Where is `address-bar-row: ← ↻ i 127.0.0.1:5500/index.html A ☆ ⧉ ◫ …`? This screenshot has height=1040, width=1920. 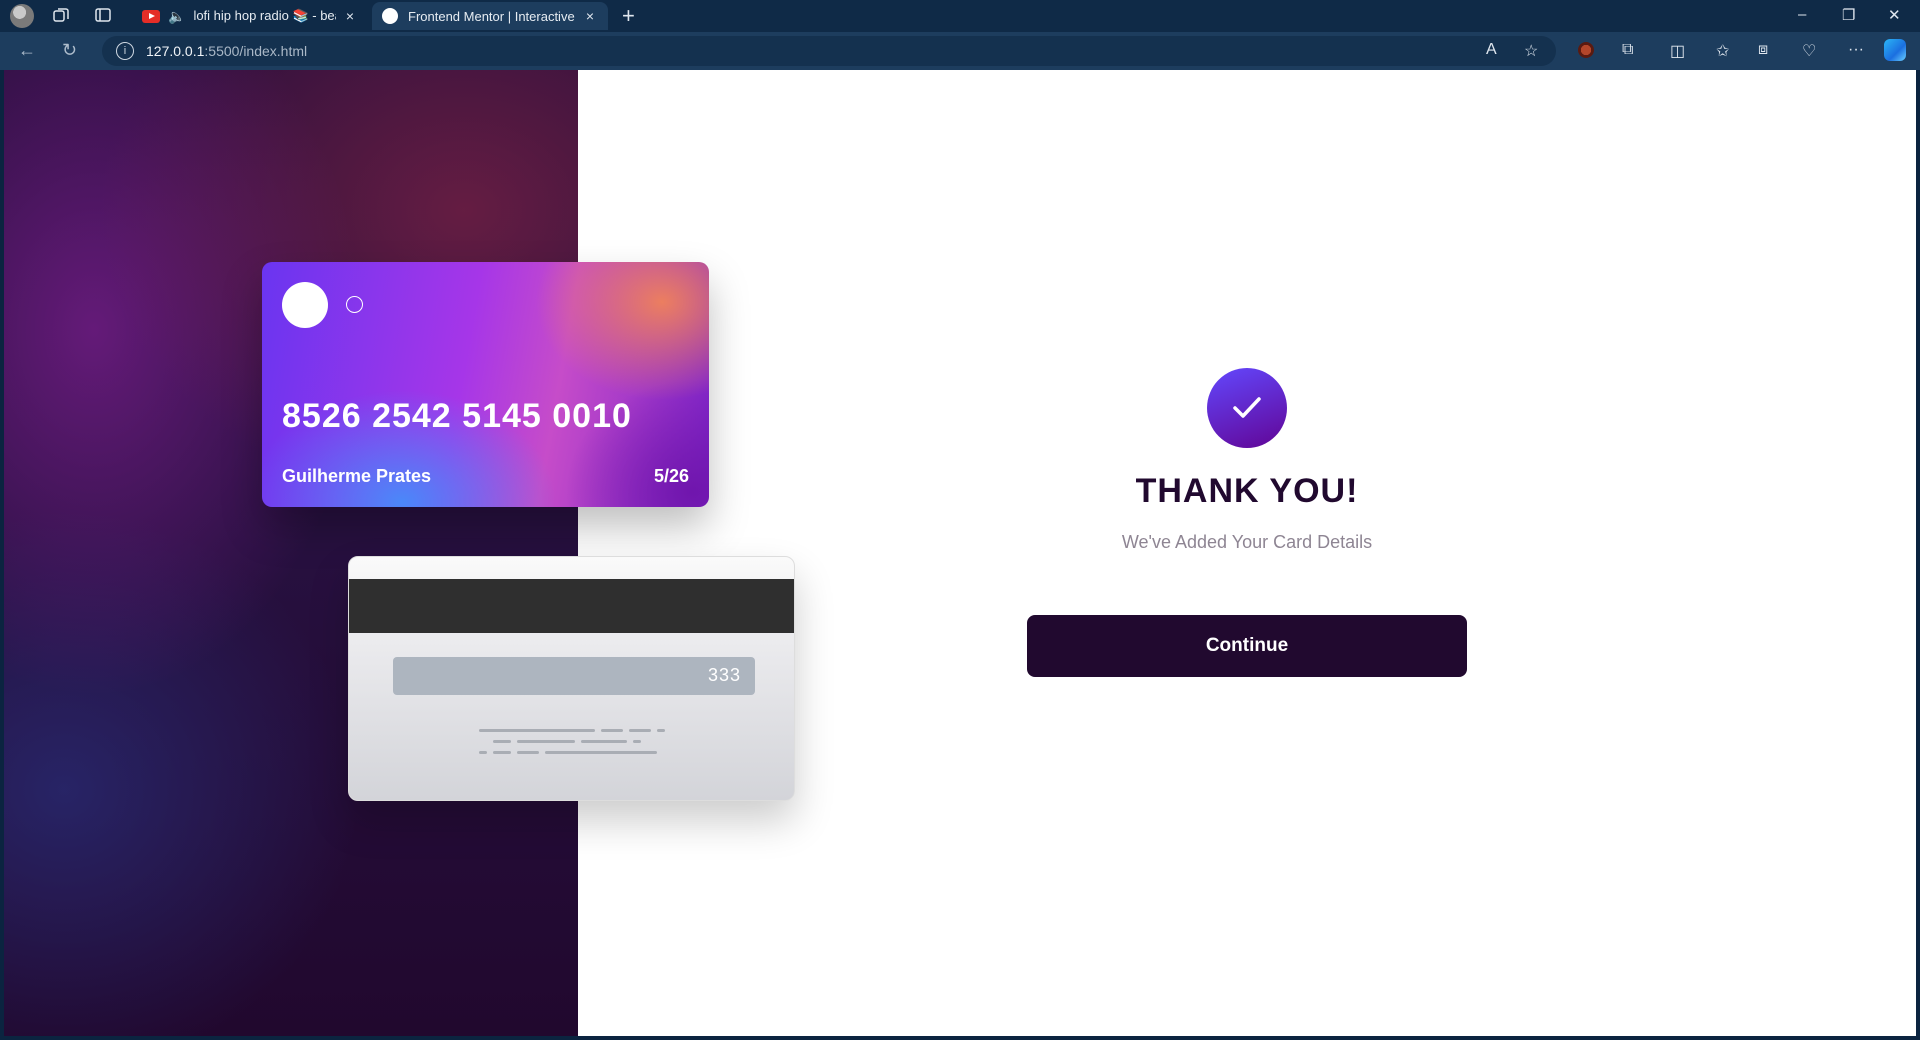
address-bar-row: ← ↻ i 127.0.0.1:5500/index.html A ☆ ⧉ ◫ … is located at coordinates (960, 51).